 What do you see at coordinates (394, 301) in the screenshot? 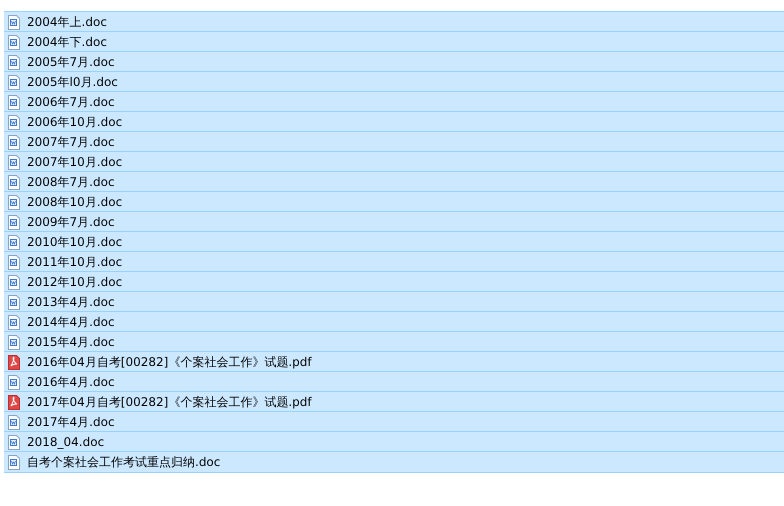
I see `file-row: 2013年4月.doc` at bounding box center [394, 301].